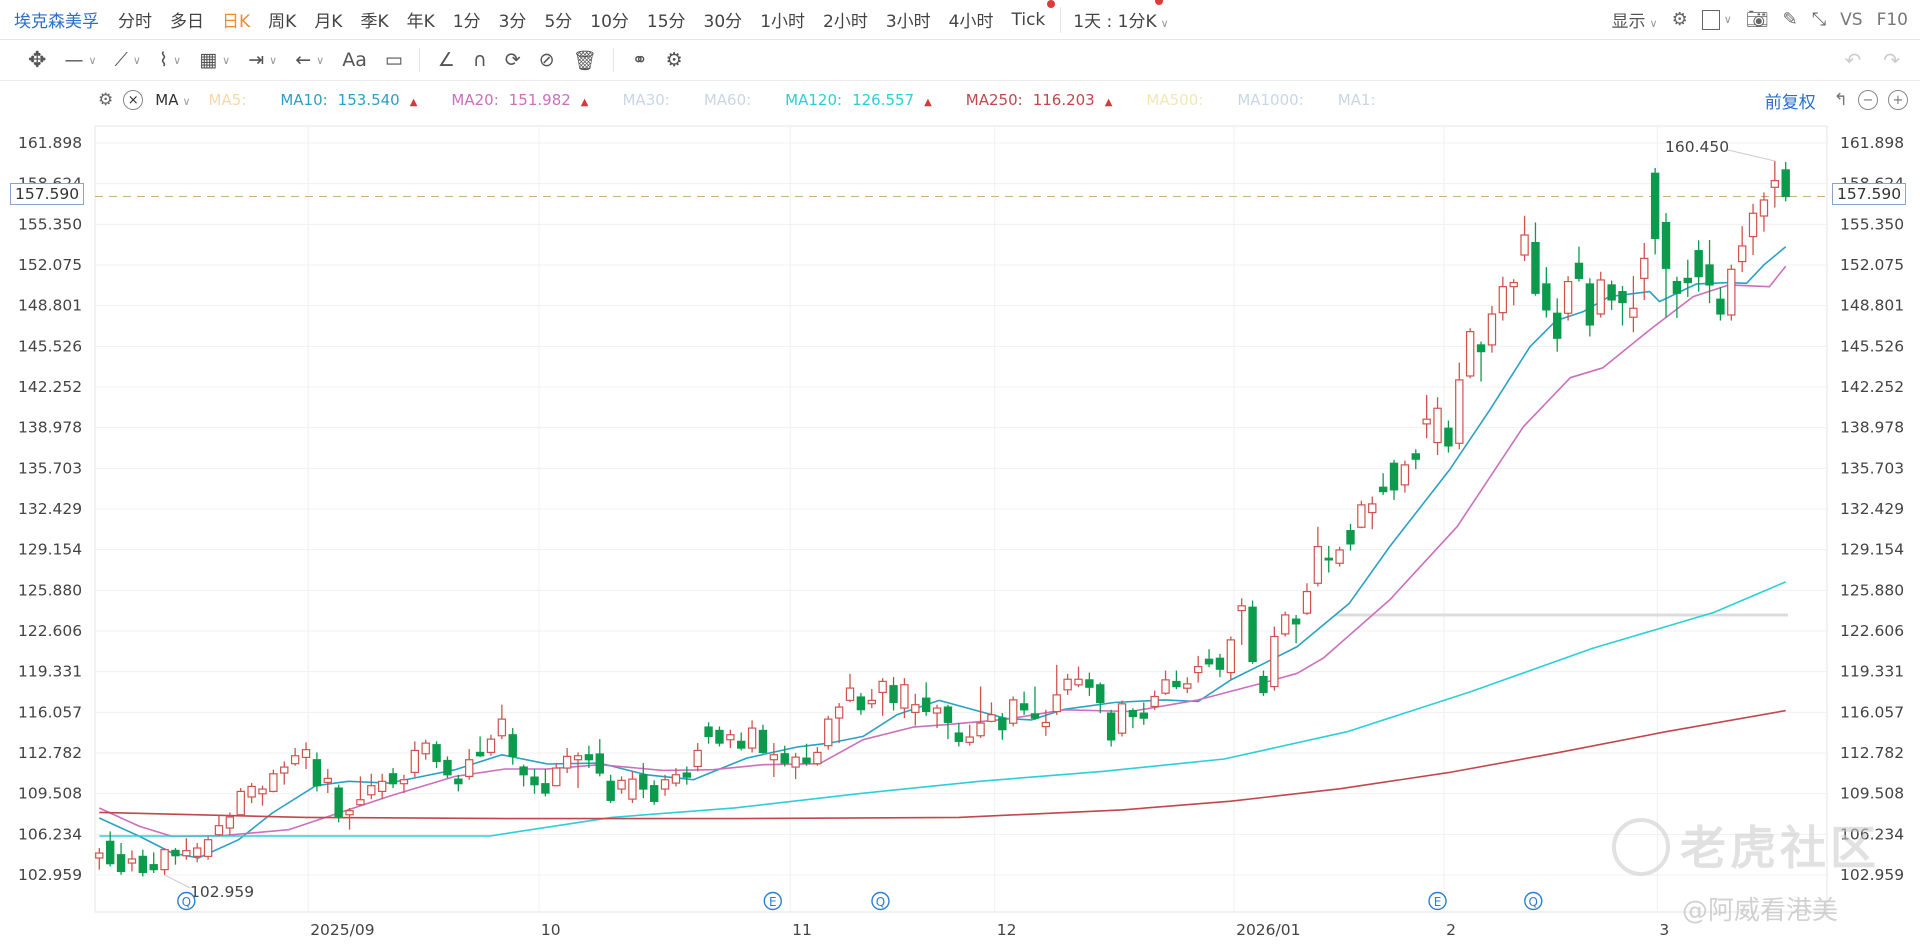  Describe the element at coordinates (860, 901) in the screenshot. I see `event-markers: QEQEQ` at that location.